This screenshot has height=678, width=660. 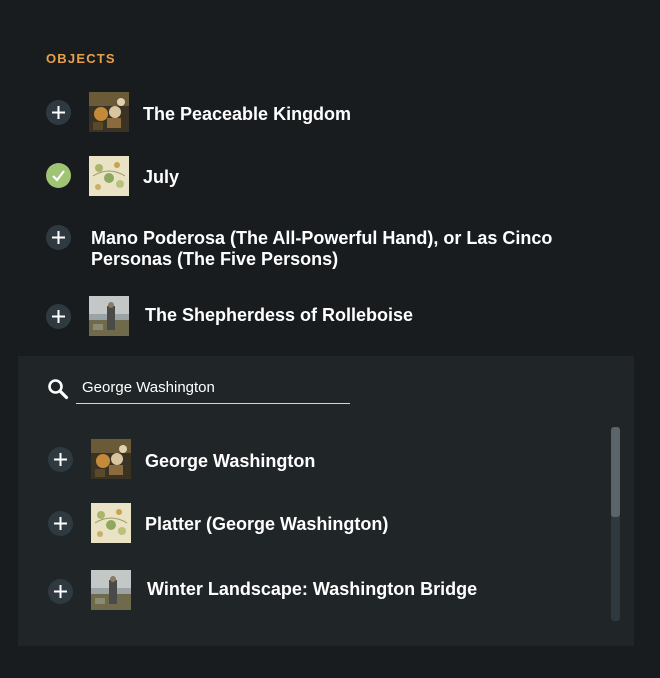 I want to click on result-title: Platter (George Washington), so click(x=267, y=524).